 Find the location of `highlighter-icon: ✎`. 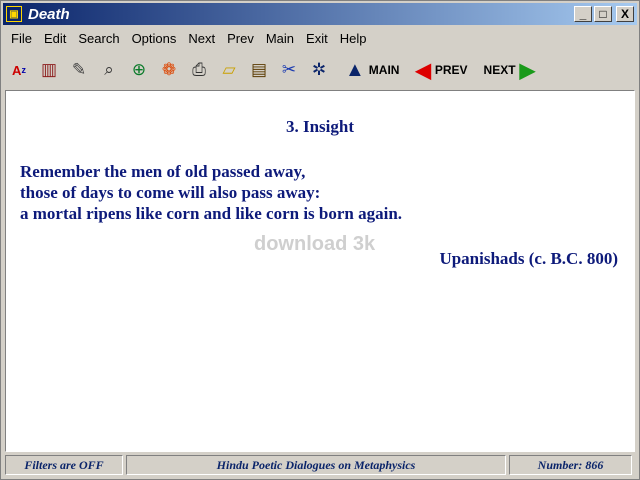

highlighter-icon: ✎ is located at coordinates (79, 70).